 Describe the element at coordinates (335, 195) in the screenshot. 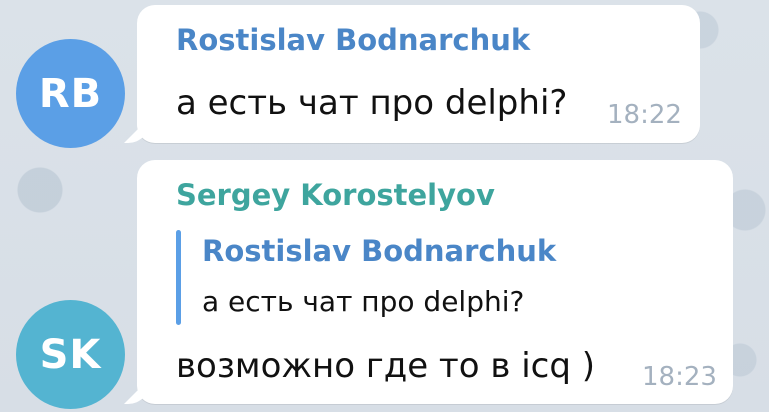

I see `message-sender: Sergey Korostelyov` at that location.